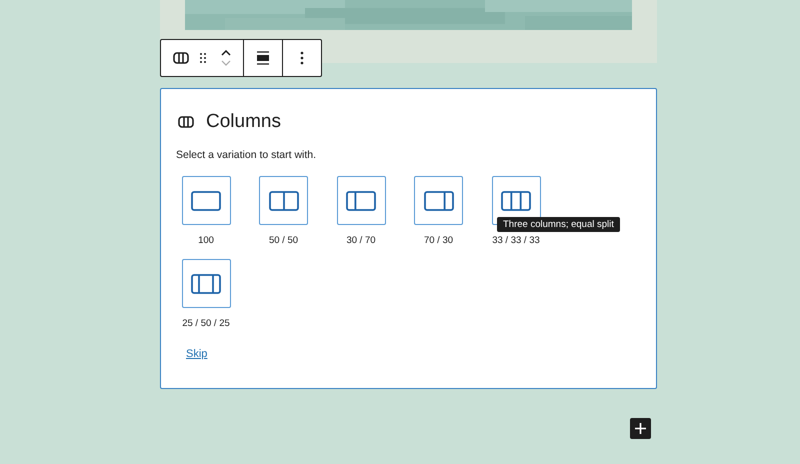 Image resolution: width=800 pixels, height=464 pixels. Describe the element at coordinates (516, 241) in the screenshot. I see `variation-label: 33 / 33 / 33` at that location.